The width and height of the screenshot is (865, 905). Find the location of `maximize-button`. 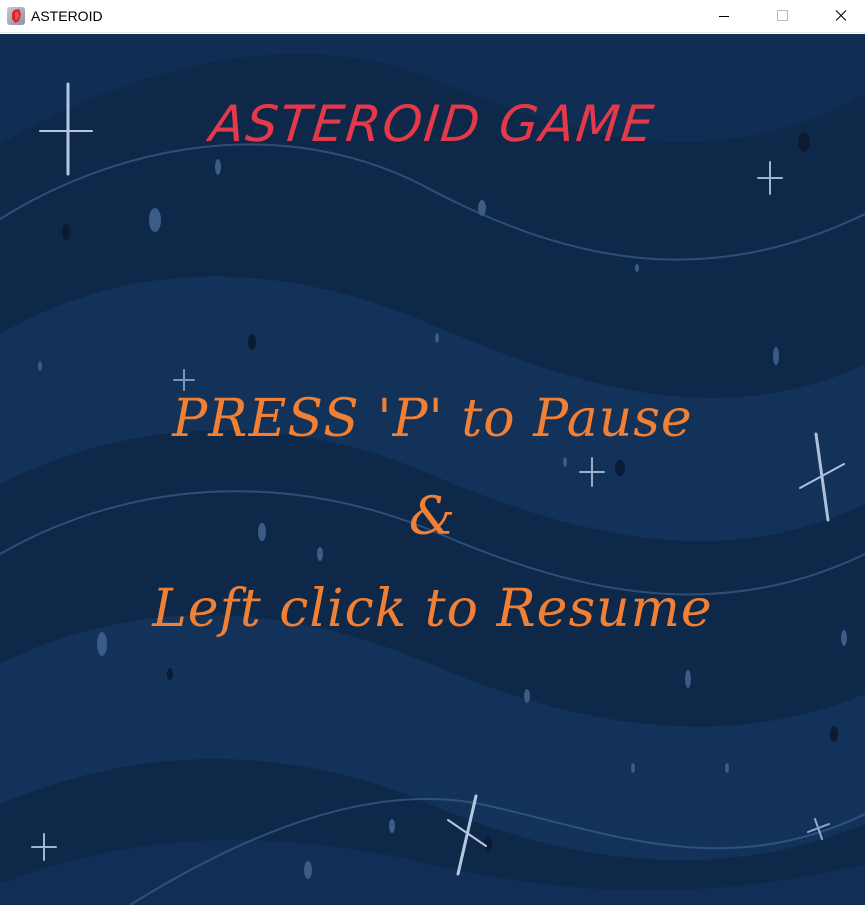

maximize-button is located at coordinates (781, 16).